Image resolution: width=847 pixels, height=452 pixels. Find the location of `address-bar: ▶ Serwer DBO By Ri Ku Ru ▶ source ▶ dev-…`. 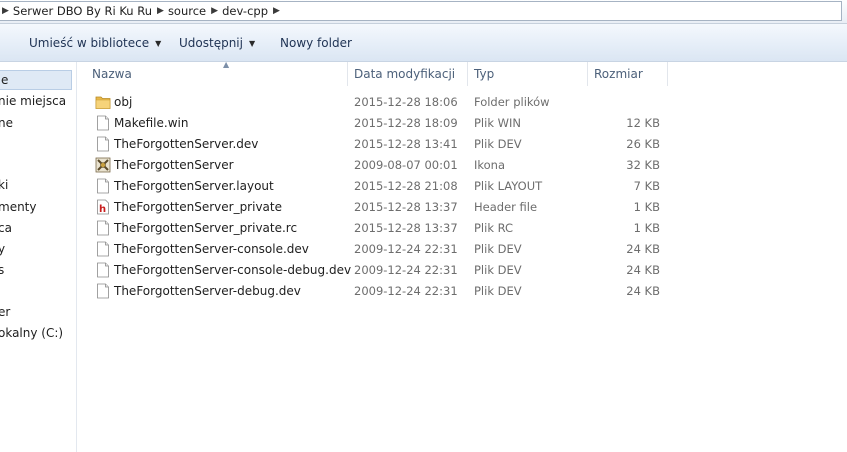

address-bar: ▶ Serwer DBO By Ri Ku Ru ▶ source ▶ dev-… is located at coordinates (423, 12).